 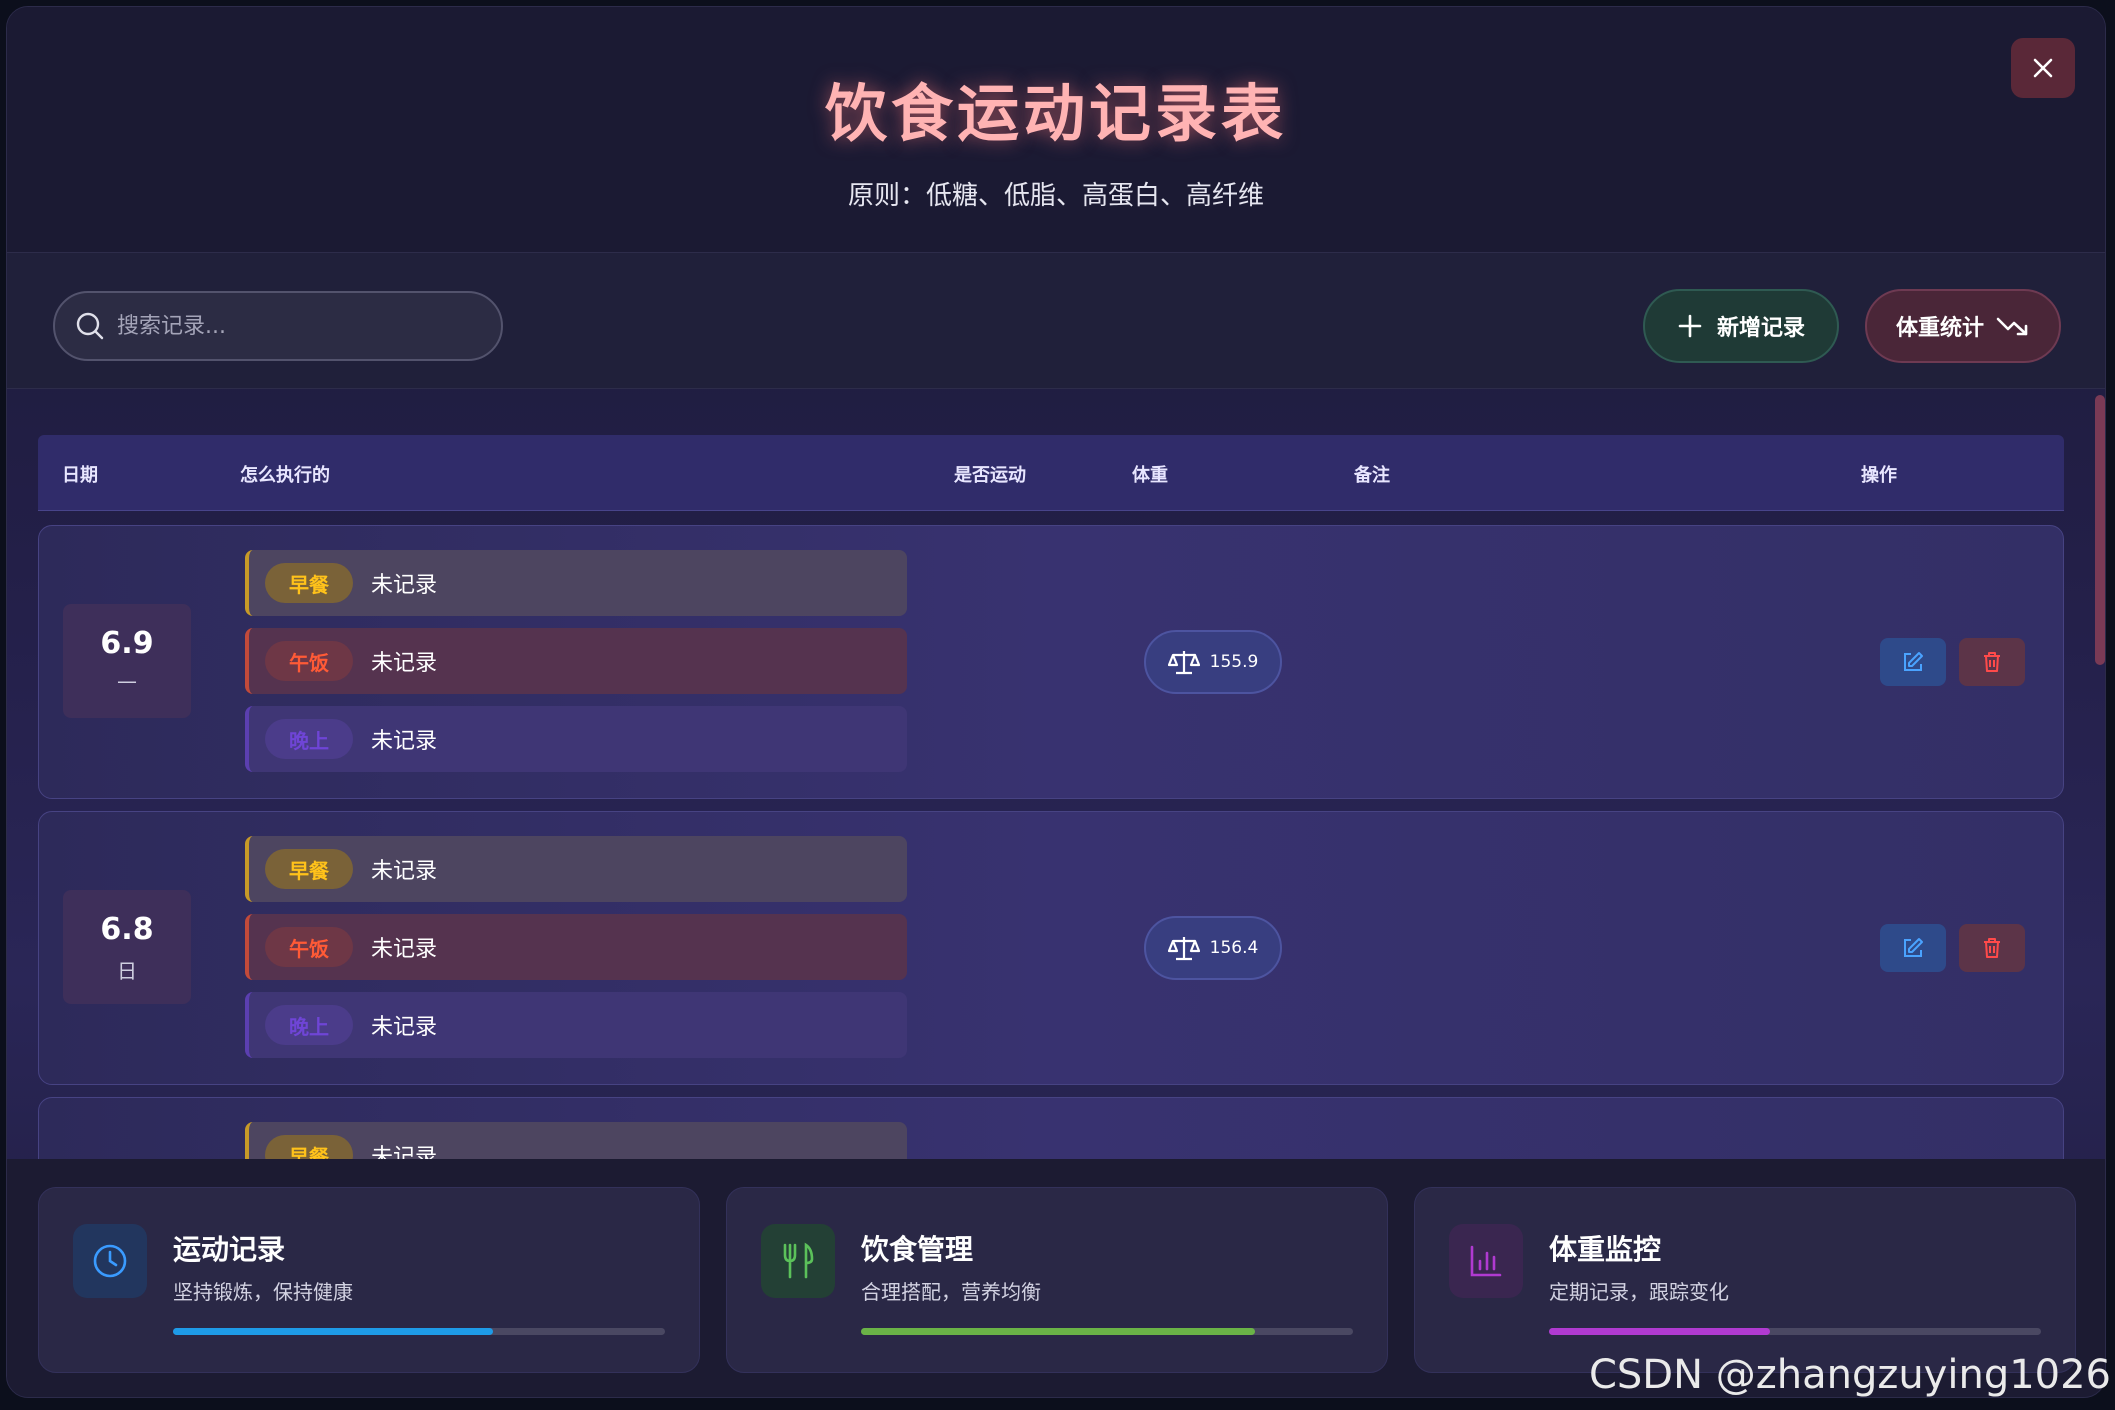 I want to click on weight-badge: 156.4, so click(x=1213, y=948).